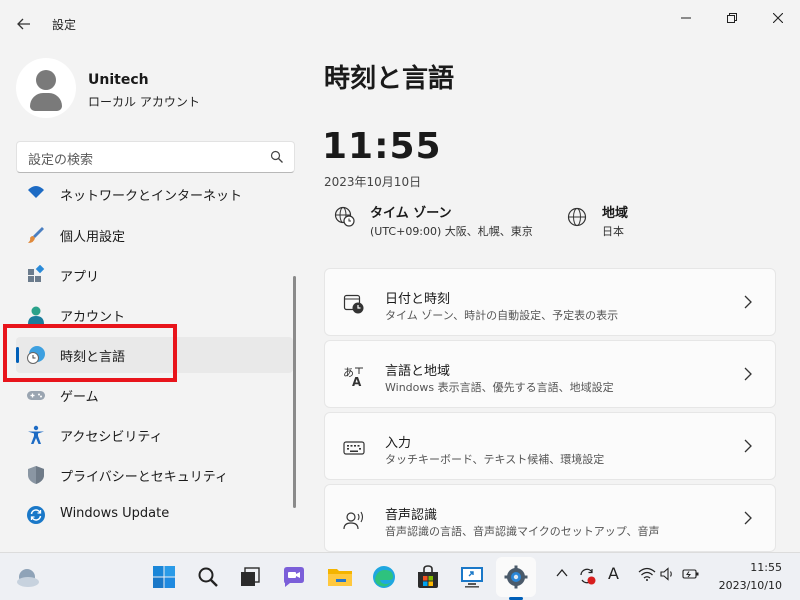 Image resolution: width=800 pixels, height=600 pixels. What do you see at coordinates (36, 273) in the screenshot?
I see `apps-icon` at bounding box center [36, 273].